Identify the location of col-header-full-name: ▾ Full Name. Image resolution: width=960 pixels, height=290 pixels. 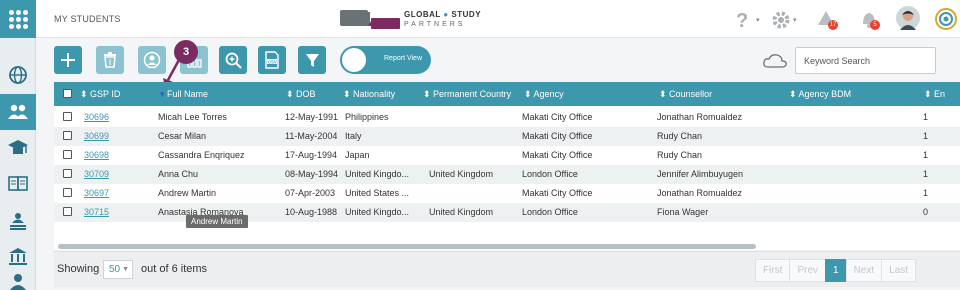
(184, 94).